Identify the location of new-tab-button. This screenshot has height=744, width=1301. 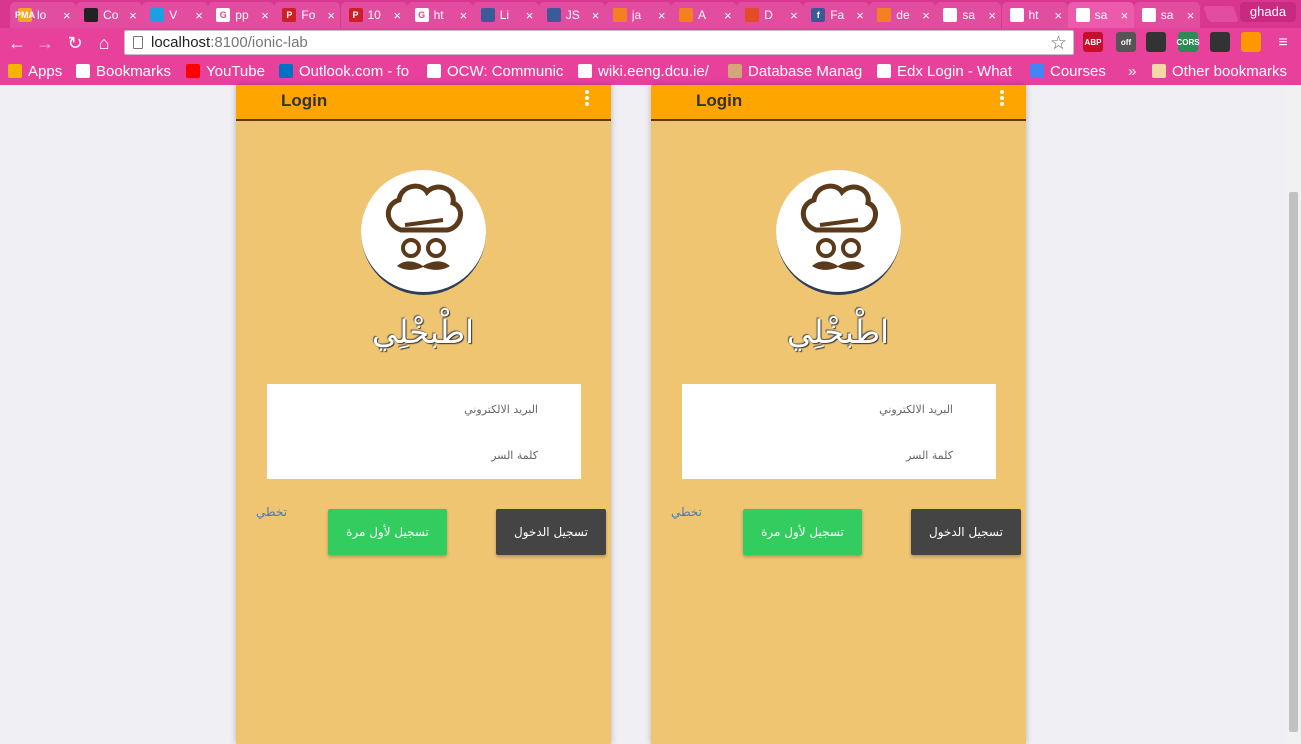
(1221, 14).